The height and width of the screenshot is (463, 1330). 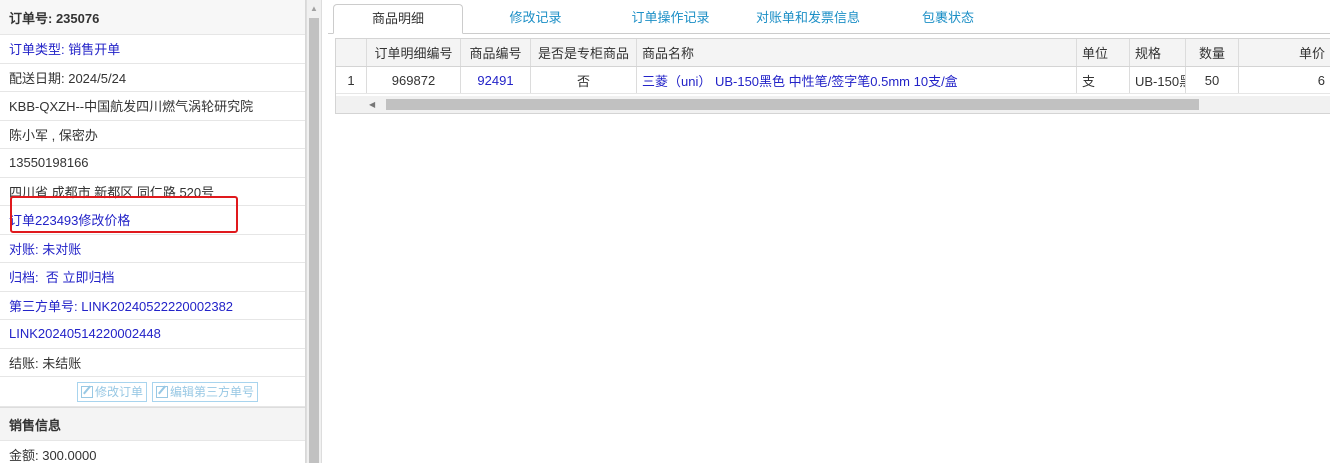 I want to click on phone-number: 13550198166, so click(x=152, y=163).